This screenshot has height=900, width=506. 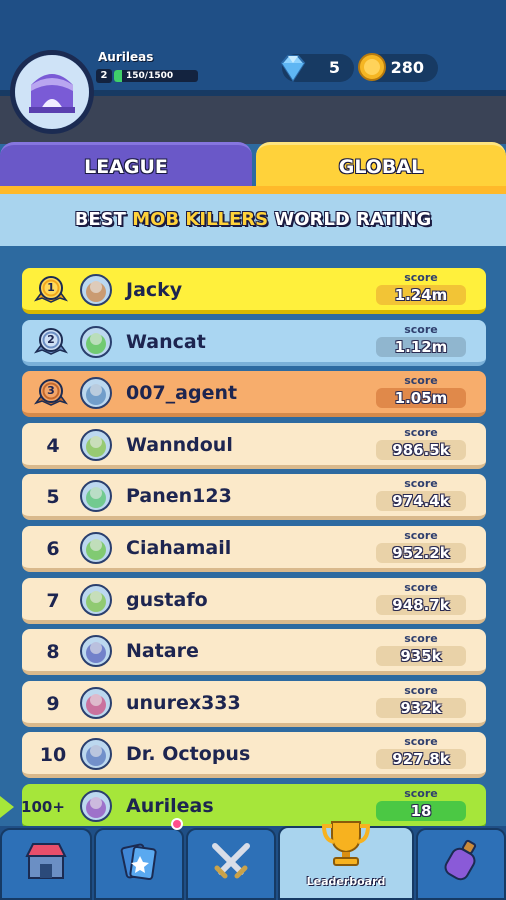 I want to click on tab-league: LEAGUE, so click(x=126, y=165).